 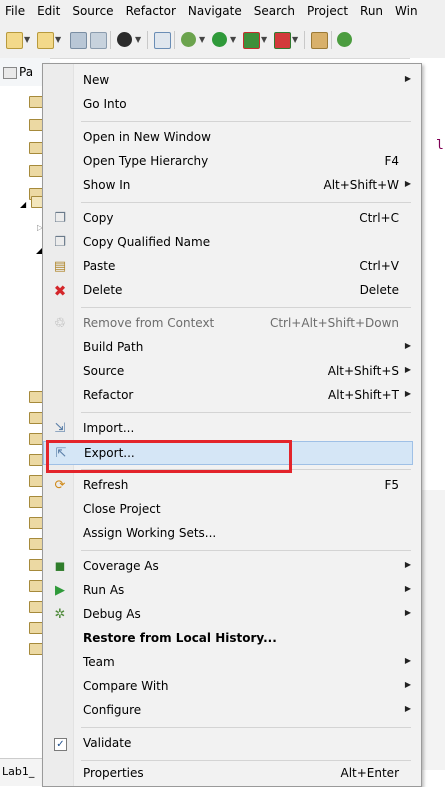 I want to click on menu-item-label: Open in New Window, so click(x=147, y=137).